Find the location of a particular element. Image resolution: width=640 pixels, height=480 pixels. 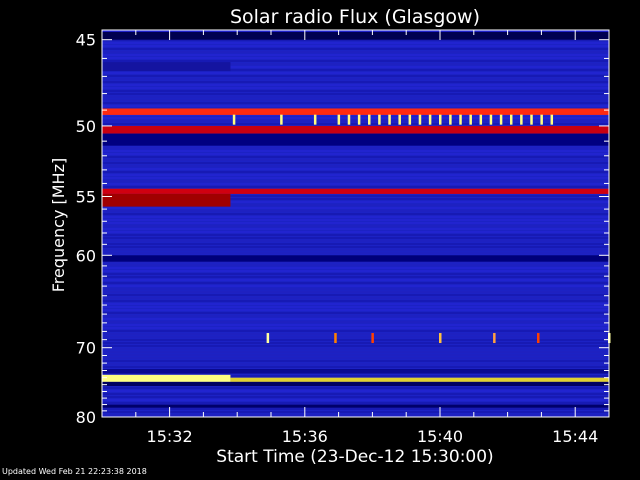

y-tick-label: 80 is located at coordinates (86, 417).